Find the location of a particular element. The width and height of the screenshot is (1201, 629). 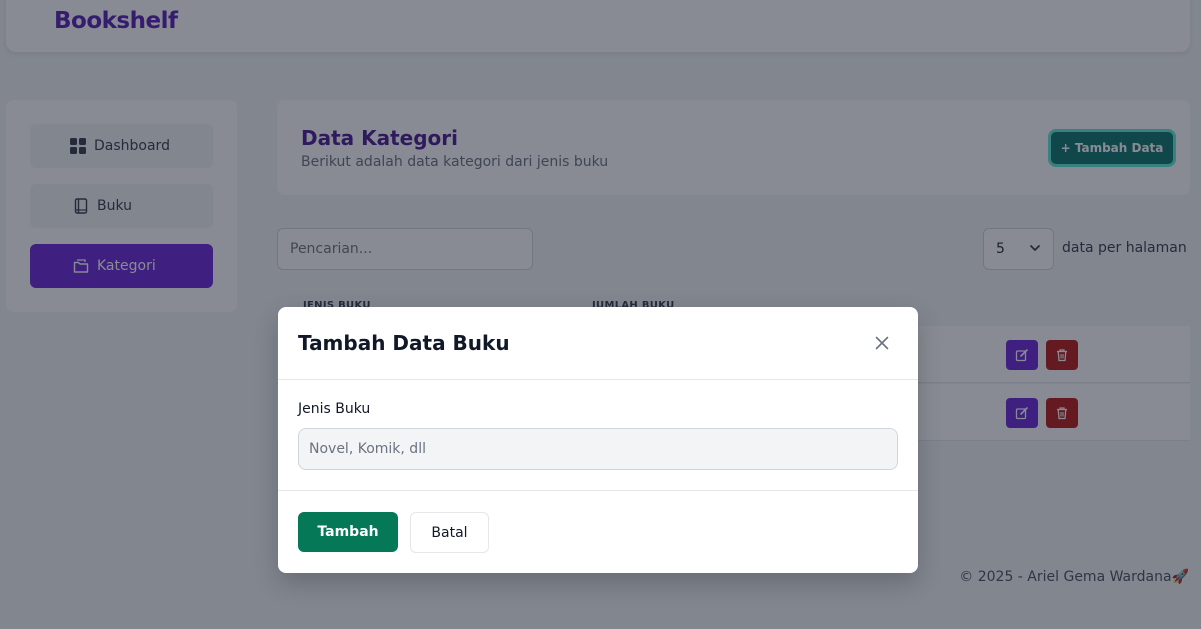

submit-button: Tambah is located at coordinates (348, 532).